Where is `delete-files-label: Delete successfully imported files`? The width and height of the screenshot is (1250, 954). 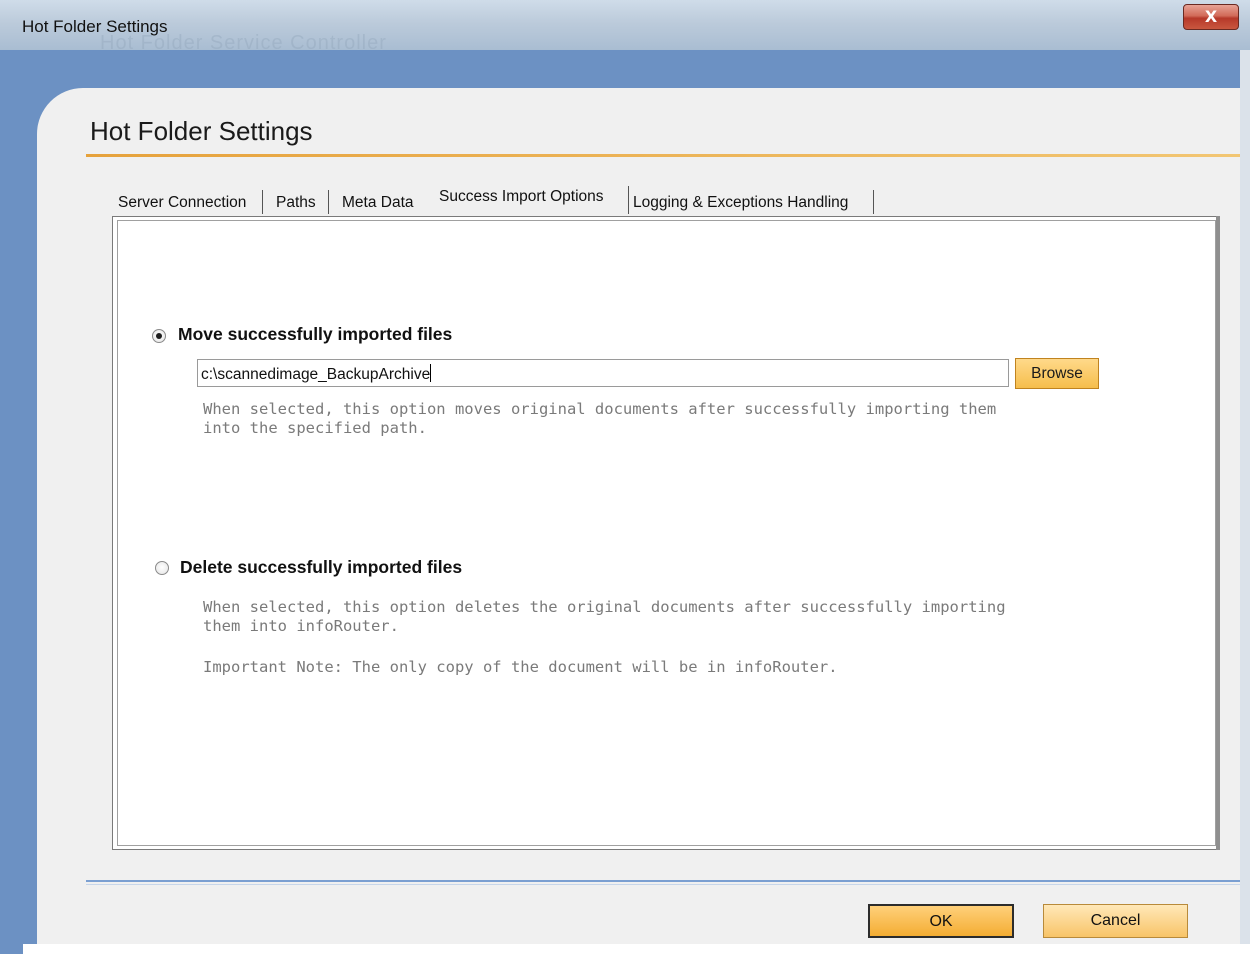
delete-files-label: Delete successfully imported files is located at coordinates (321, 567).